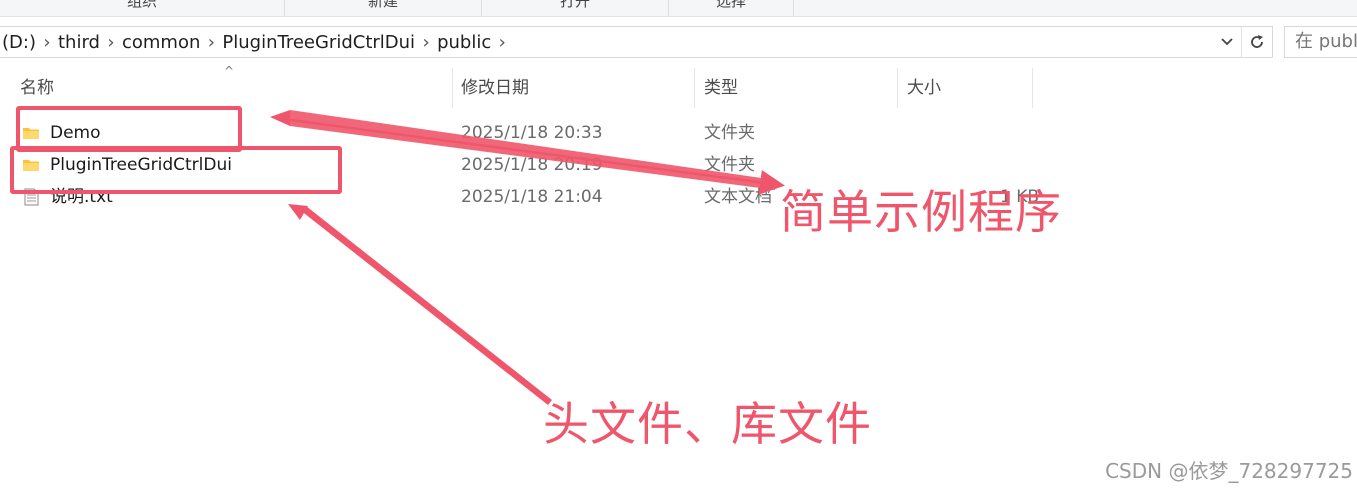 The width and height of the screenshot is (1357, 492). I want to click on watermark: CSDN @依梦_728297725, so click(1229, 471).